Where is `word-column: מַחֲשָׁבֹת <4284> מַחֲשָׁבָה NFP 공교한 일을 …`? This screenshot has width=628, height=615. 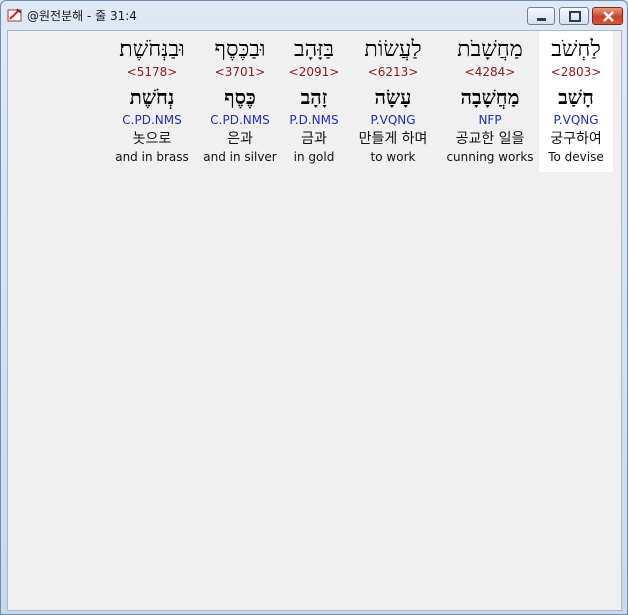
word-column: מַחֲשָׁבֹת <4284> מַחֲשָׁבָה NFP 공교한 일을 … is located at coordinates (490, 101).